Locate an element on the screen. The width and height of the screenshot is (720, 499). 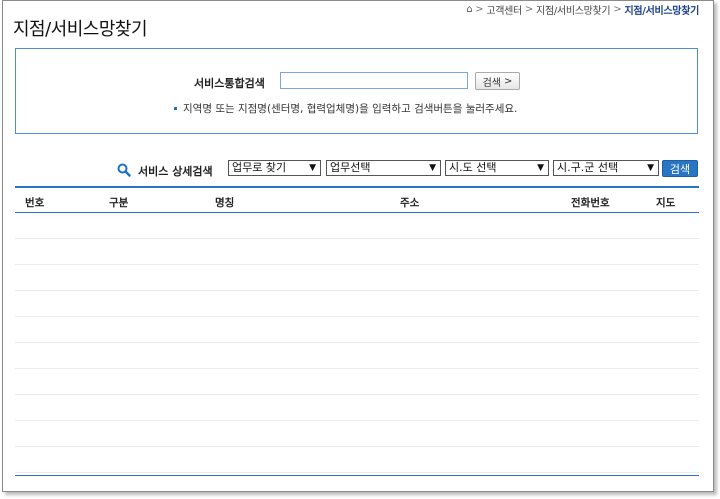
page-title: 지점/서비스망찾기 is located at coordinates (80, 29).